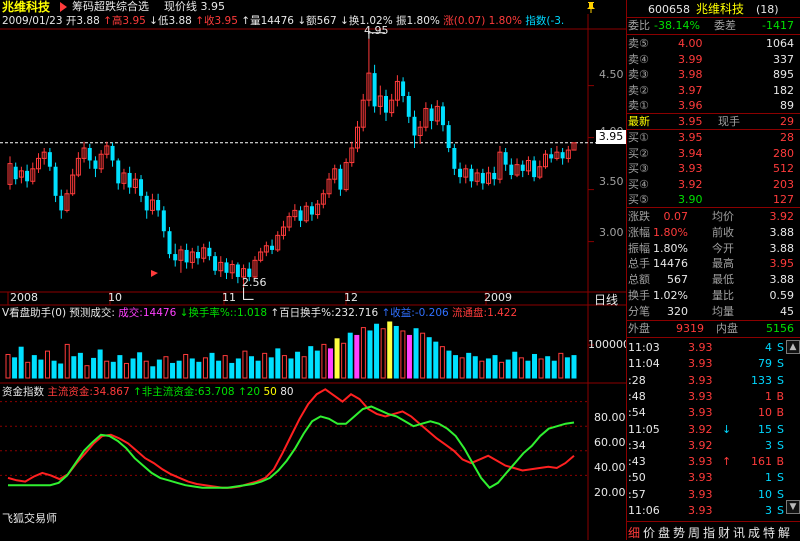  What do you see at coordinates (634, 532) in the screenshot?
I see `bottom-tab: 细` at bounding box center [634, 532].